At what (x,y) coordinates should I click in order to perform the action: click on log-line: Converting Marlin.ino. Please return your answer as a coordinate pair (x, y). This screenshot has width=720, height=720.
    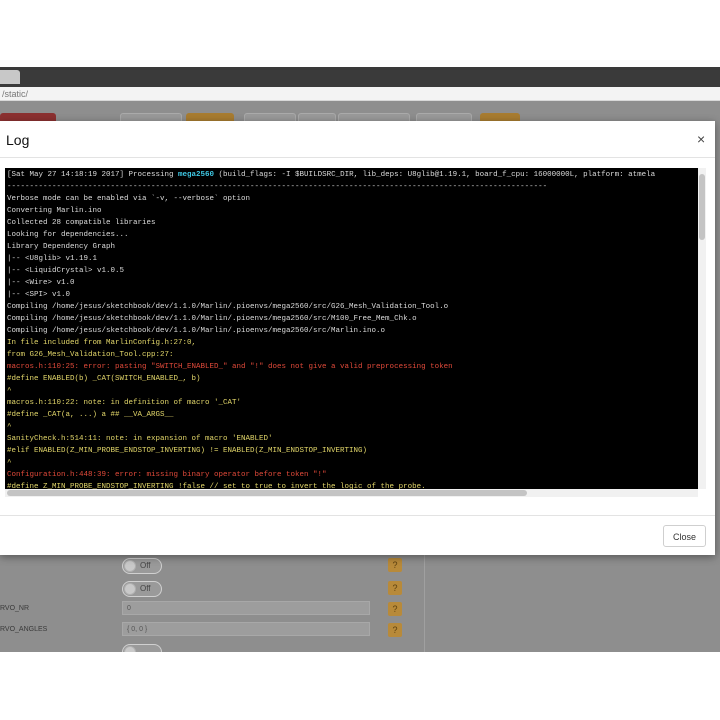
    Looking at the image, I should click on (54, 211).